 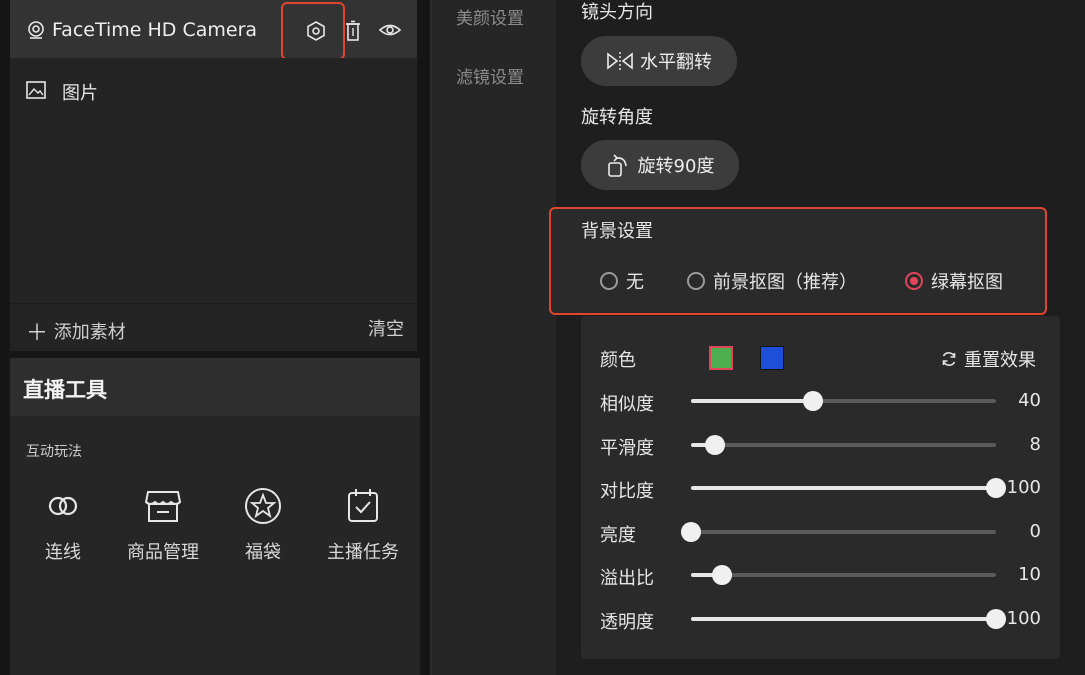 I want to click on slider-smoothness, so click(x=843, y=445).